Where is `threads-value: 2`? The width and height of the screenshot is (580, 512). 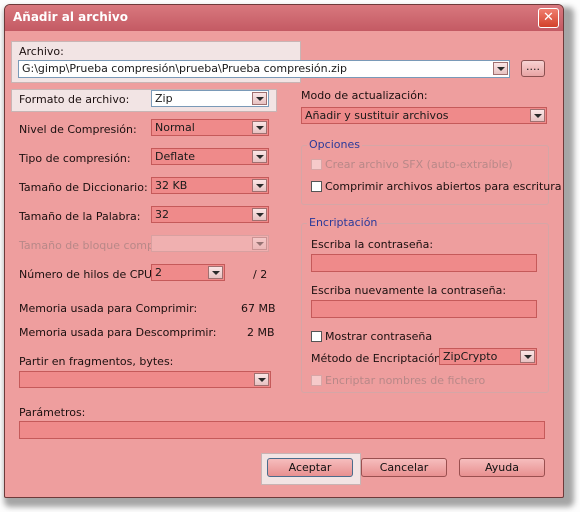 threads-value: 2 is located at coordinates (158, 272).